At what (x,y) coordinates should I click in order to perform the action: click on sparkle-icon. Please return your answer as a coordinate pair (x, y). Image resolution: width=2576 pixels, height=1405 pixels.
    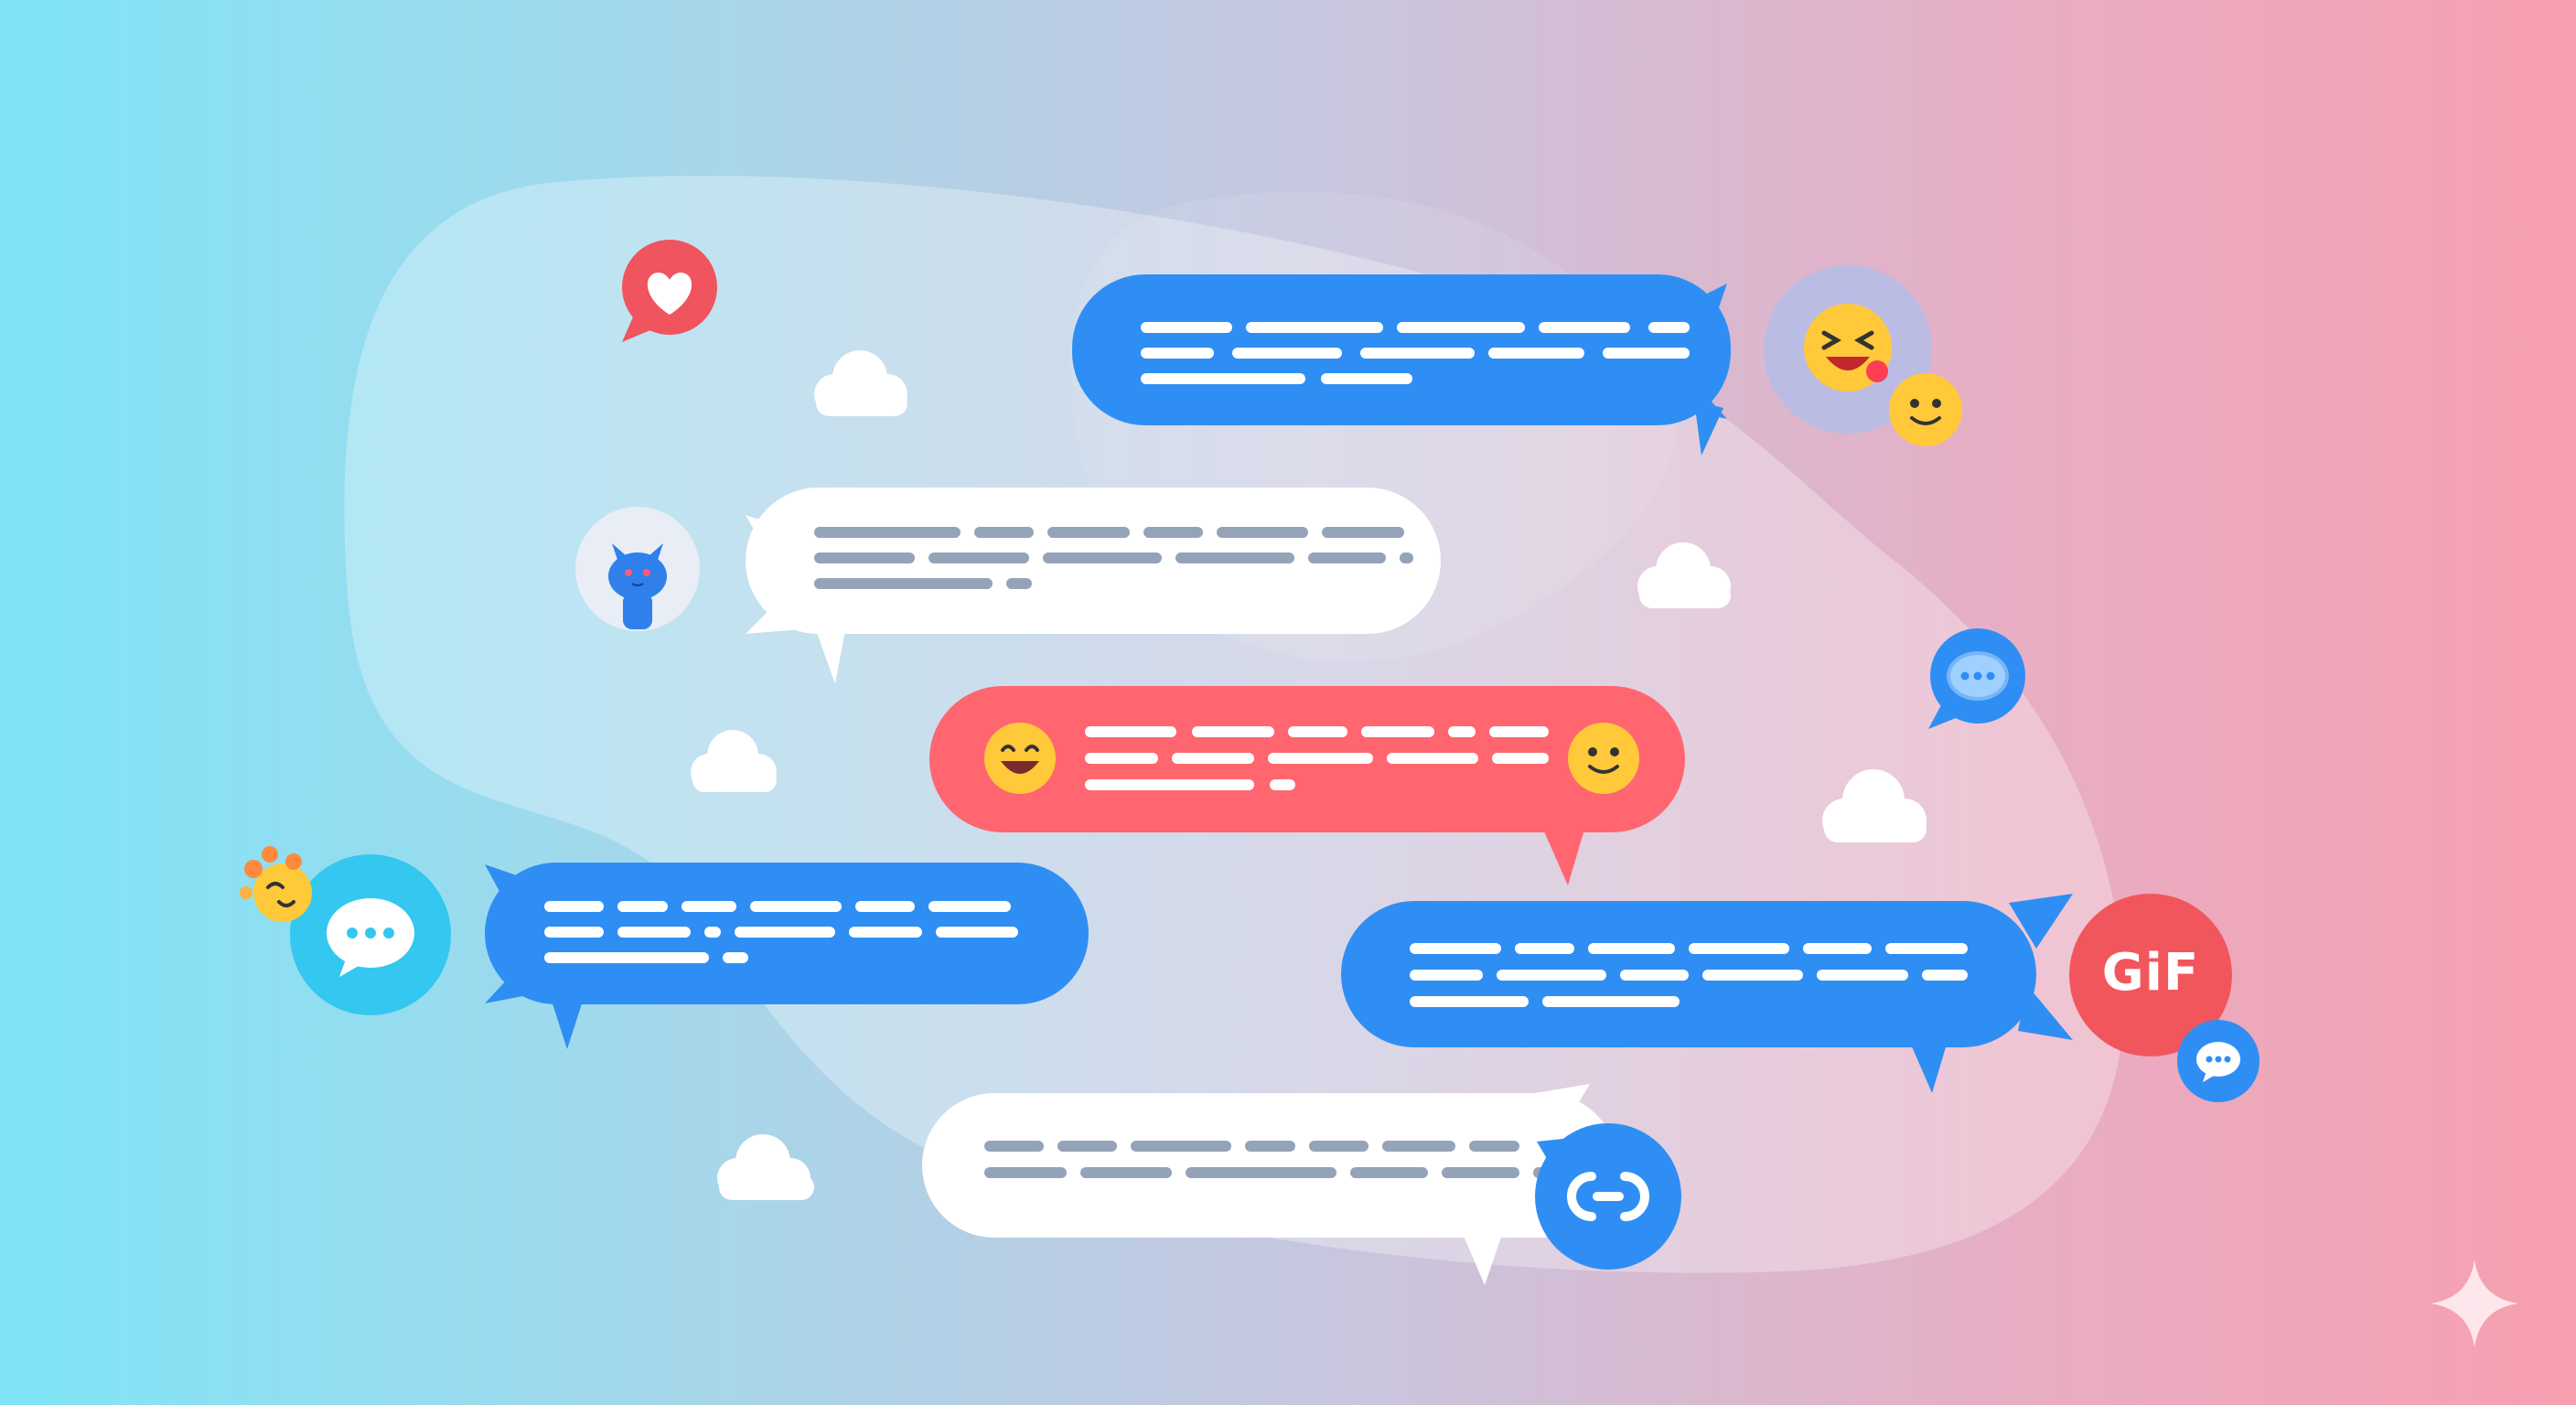
    Looking at the image, I should click on (2474, 1303).